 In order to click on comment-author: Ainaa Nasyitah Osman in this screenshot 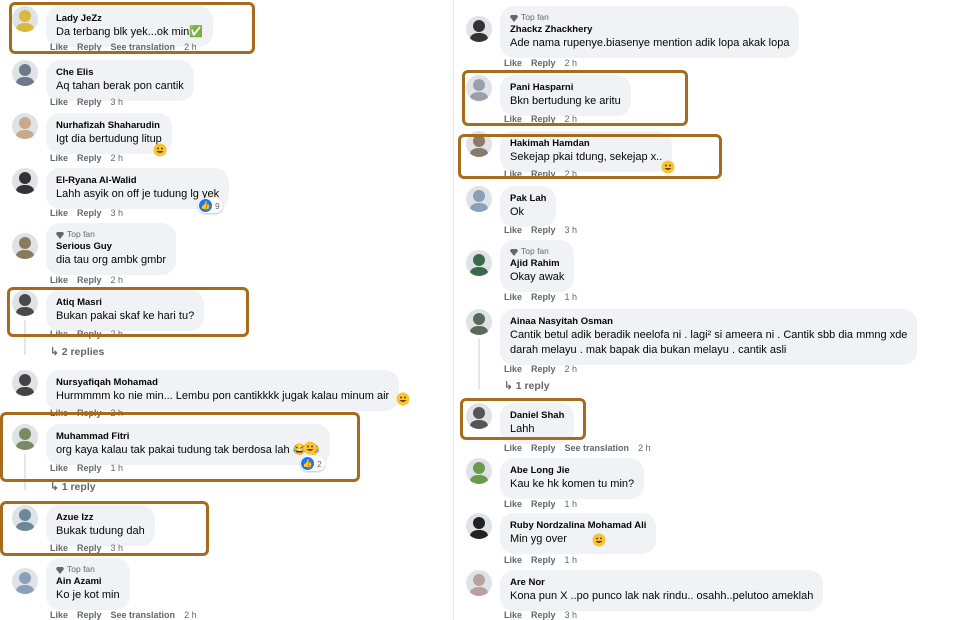, I will do `click(708, 321)`.